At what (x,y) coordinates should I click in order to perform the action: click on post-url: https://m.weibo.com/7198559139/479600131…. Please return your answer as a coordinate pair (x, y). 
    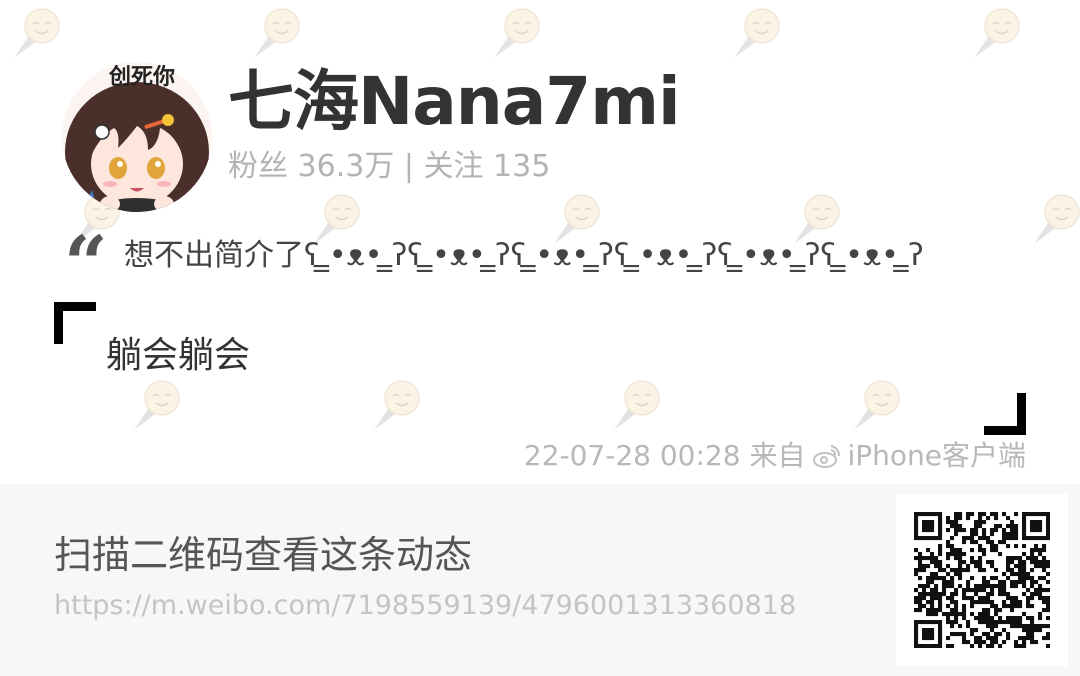
    Looking at the image, I should click on (425, 606).